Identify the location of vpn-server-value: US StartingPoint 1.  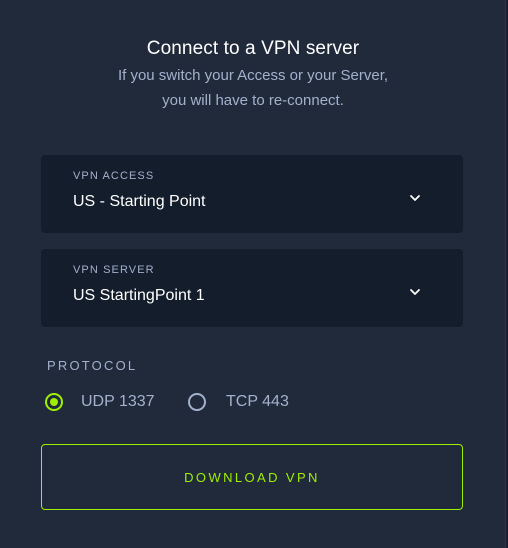
(139, 295).